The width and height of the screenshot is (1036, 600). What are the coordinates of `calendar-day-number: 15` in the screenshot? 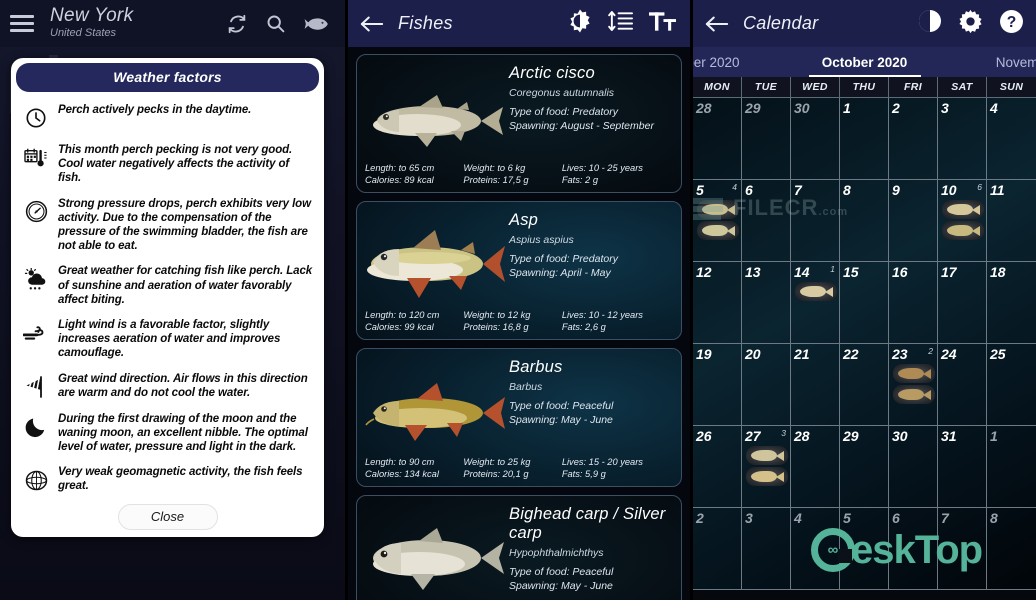 It's located at (851, 272).